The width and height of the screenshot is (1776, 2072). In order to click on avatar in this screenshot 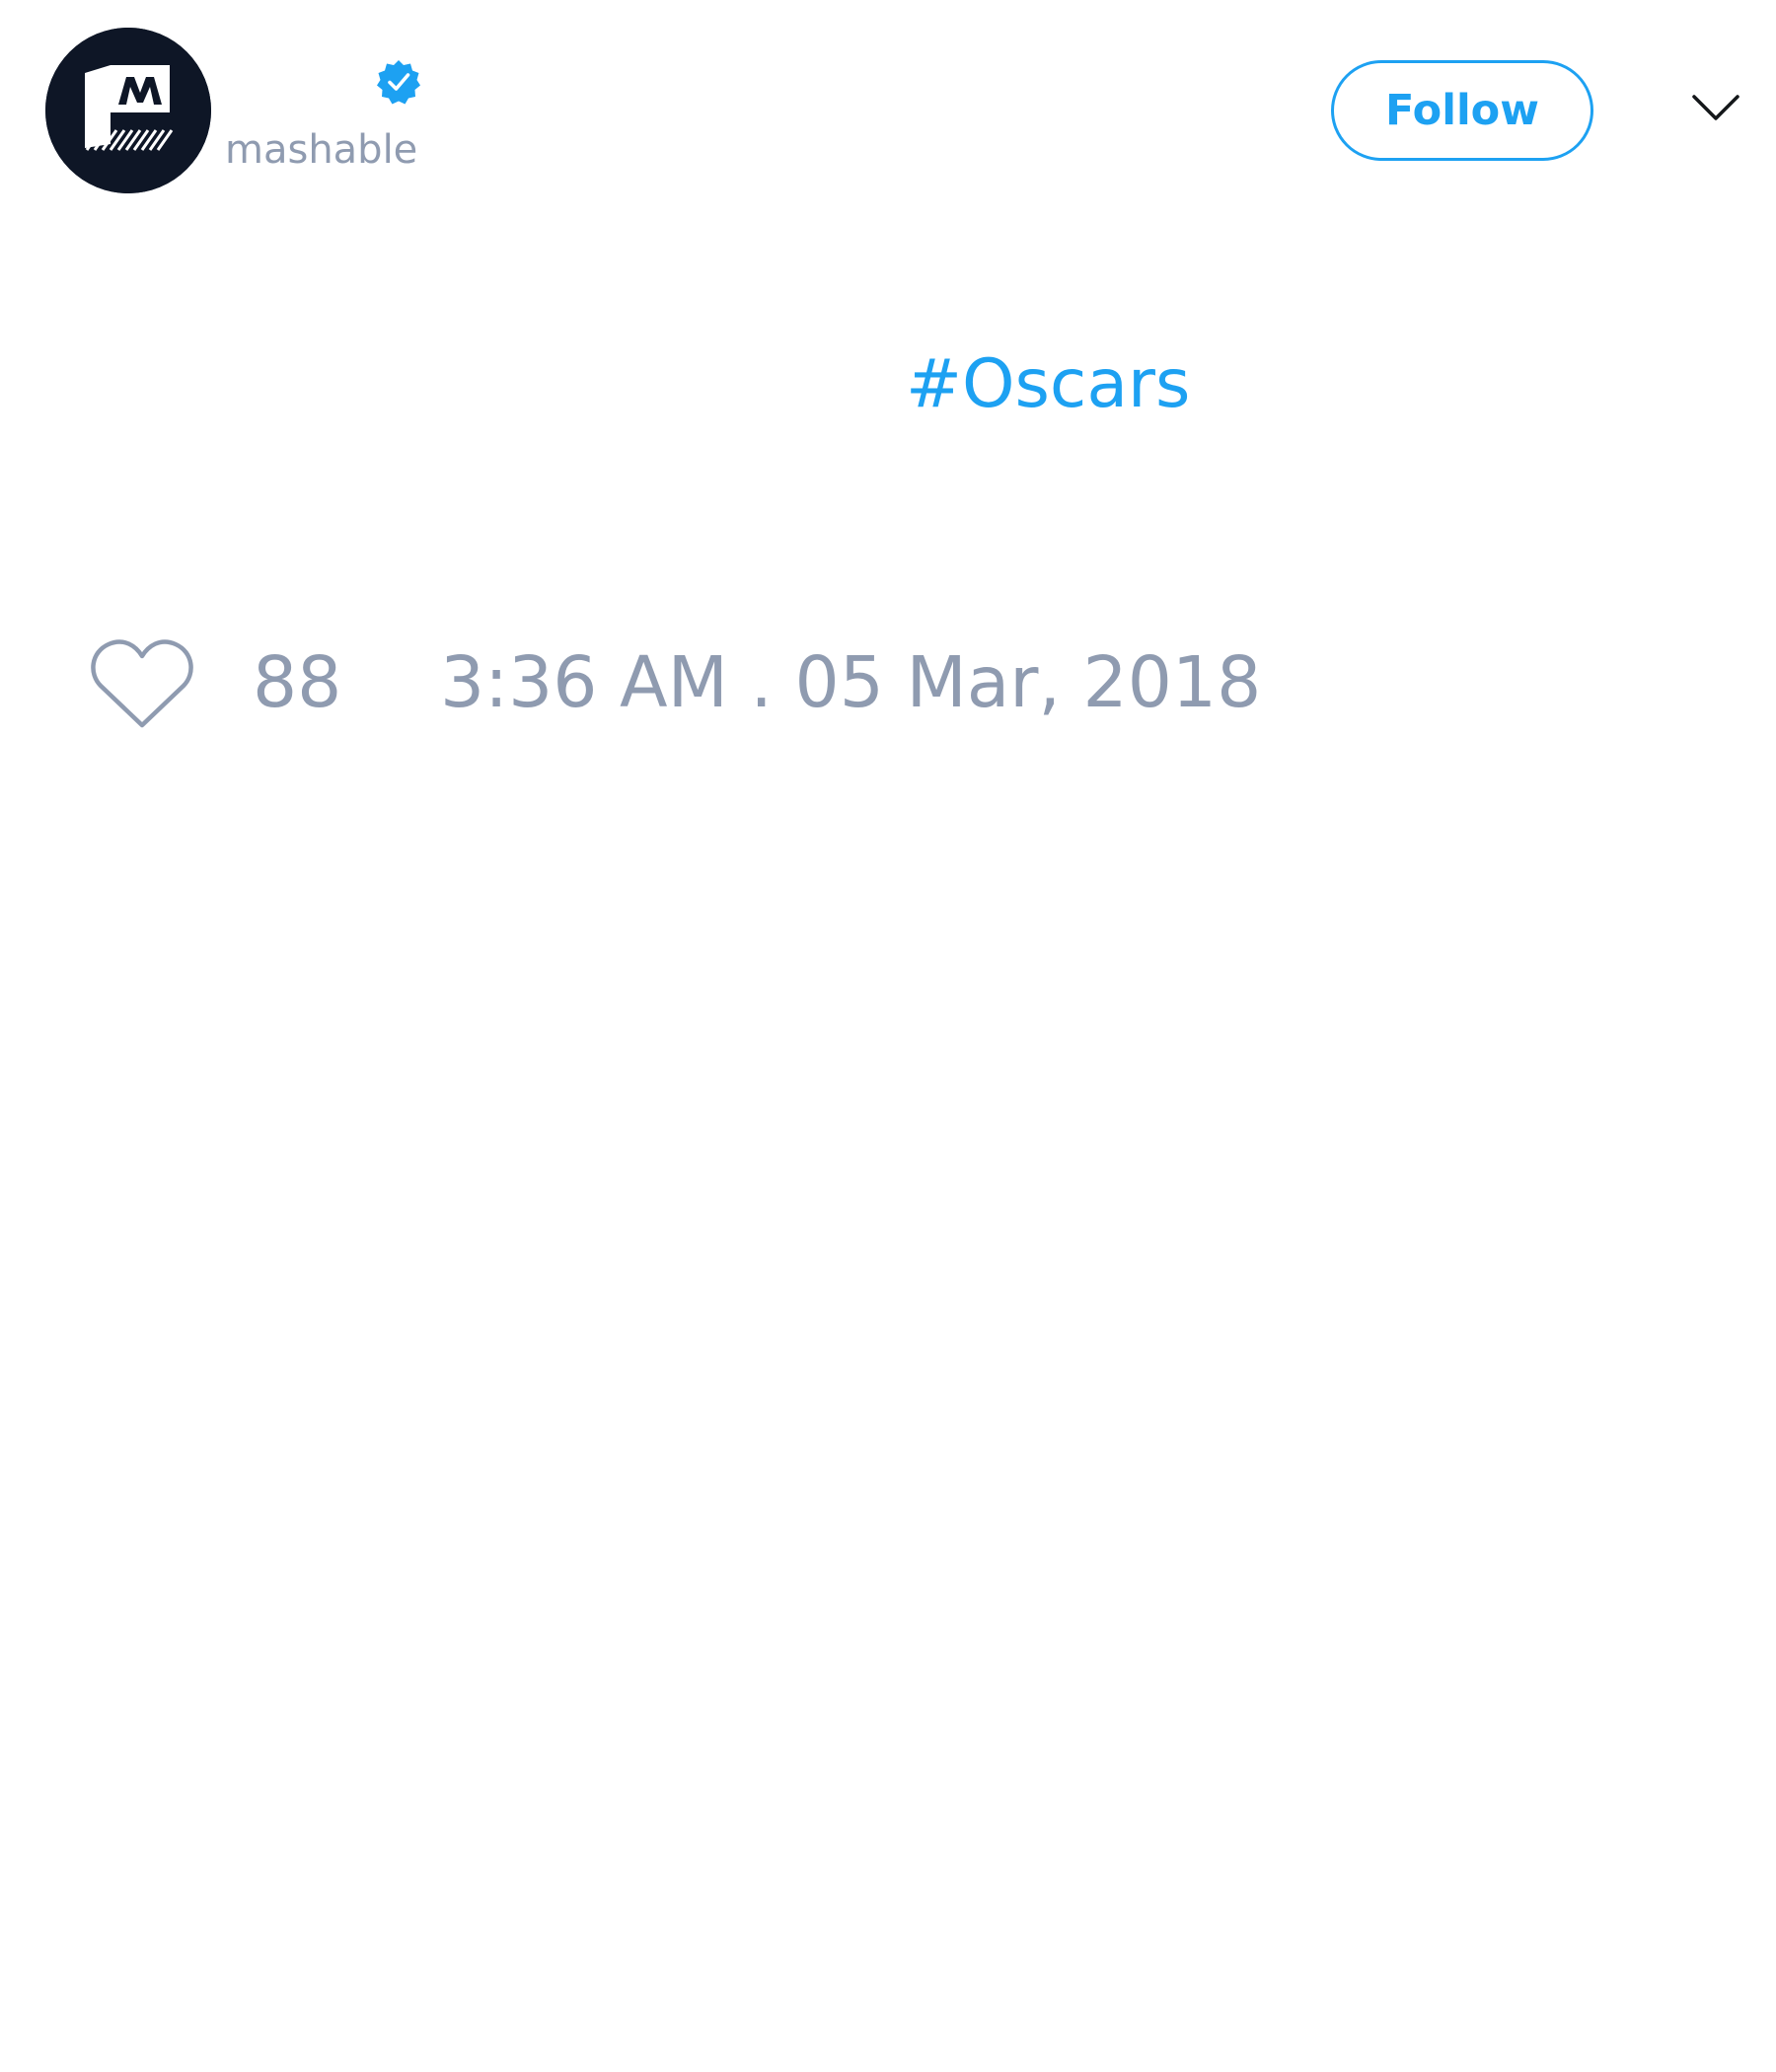, I will do `click(128, 111)`.